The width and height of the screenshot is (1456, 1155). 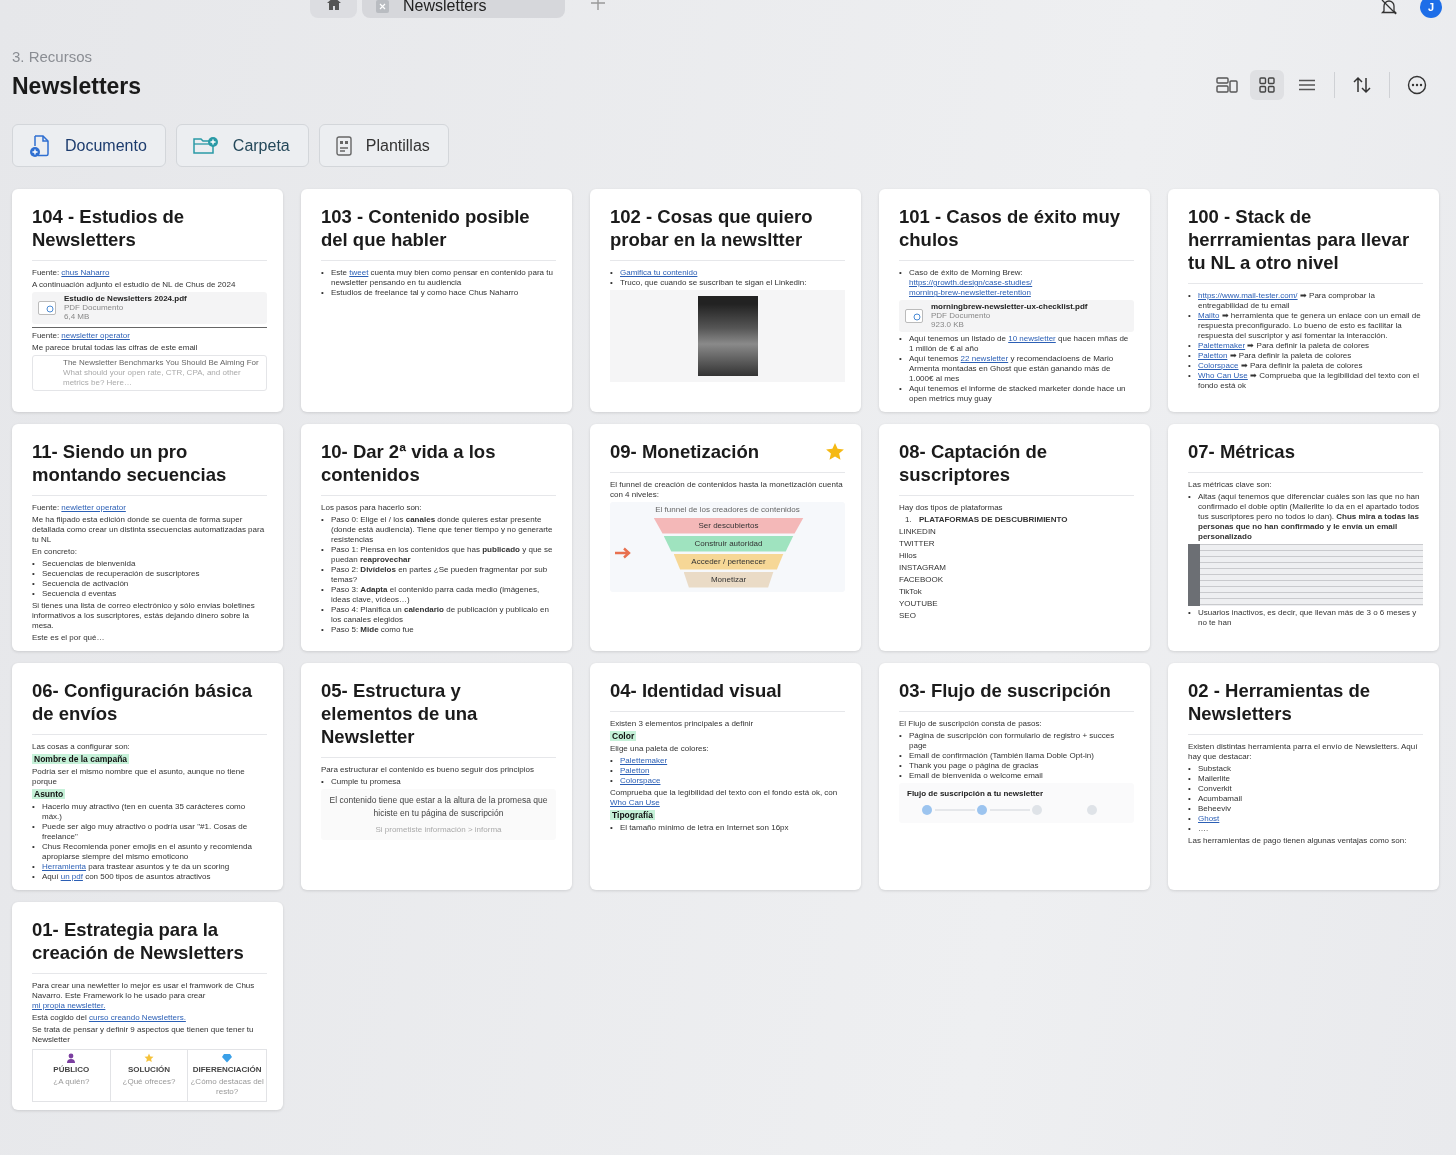 What do you see at coordinates (1303, 751) in the screenshot?
I see `preview-text: Existen distintas herramienta parra el envío de Newsletters. Aquí hay que destacar:` at bounding box center [1303, 751].